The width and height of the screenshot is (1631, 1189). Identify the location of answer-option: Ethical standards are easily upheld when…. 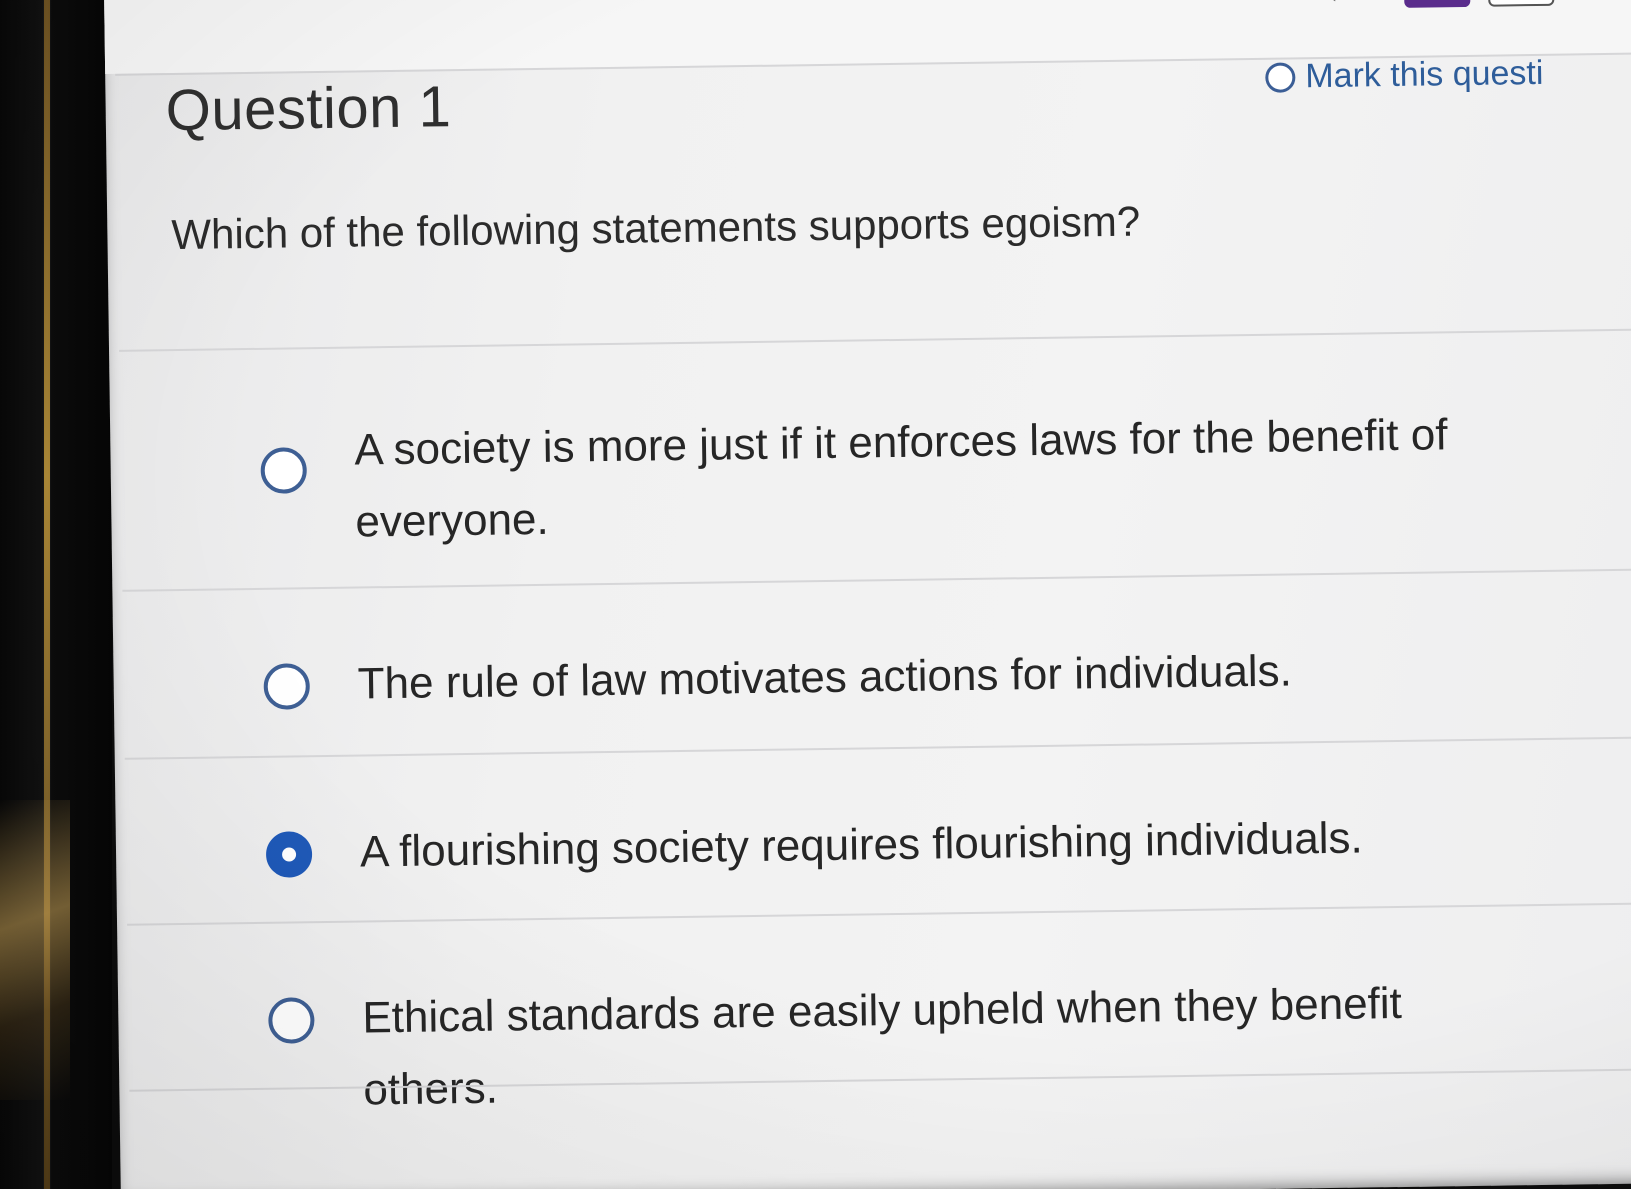
(949, 1046).